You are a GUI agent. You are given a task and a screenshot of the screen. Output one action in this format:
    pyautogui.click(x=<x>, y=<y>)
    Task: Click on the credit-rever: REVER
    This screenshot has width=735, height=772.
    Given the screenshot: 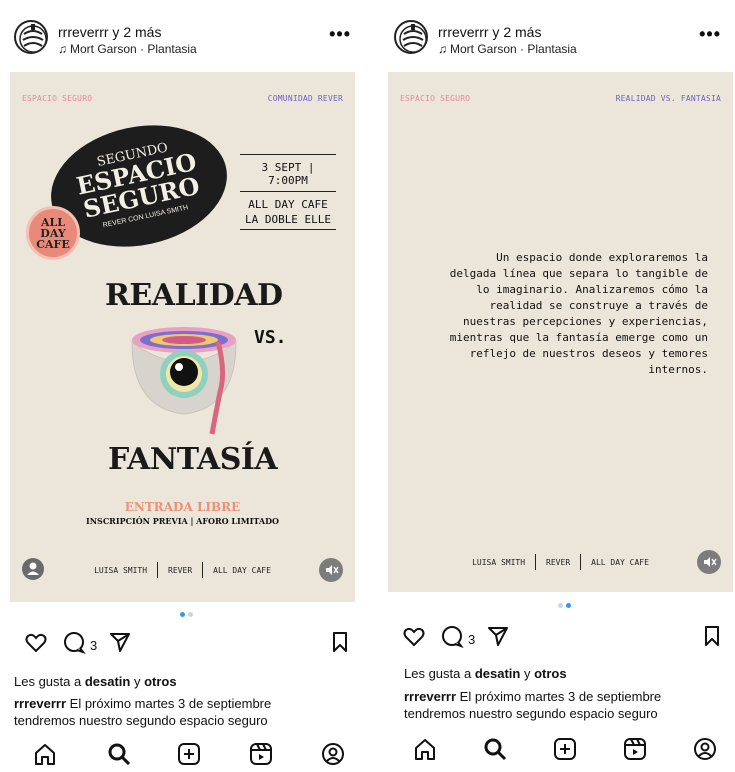 What is the action you would take?
    pyautogui.click(x=180, y=570)
    